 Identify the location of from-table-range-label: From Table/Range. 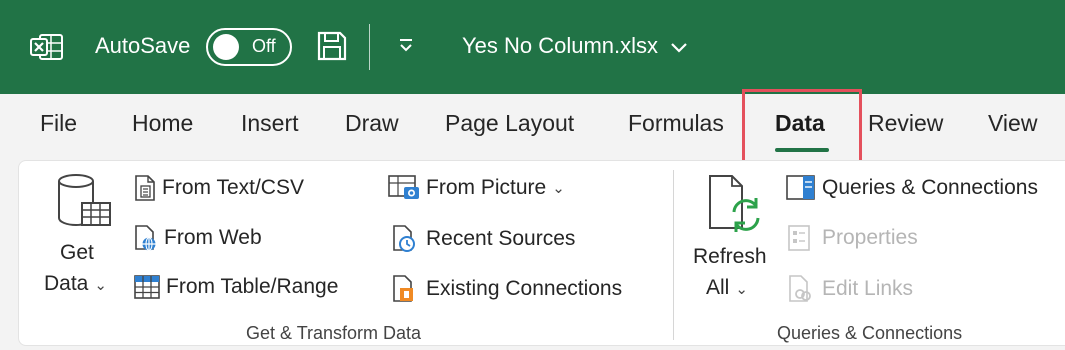
(252, 286).